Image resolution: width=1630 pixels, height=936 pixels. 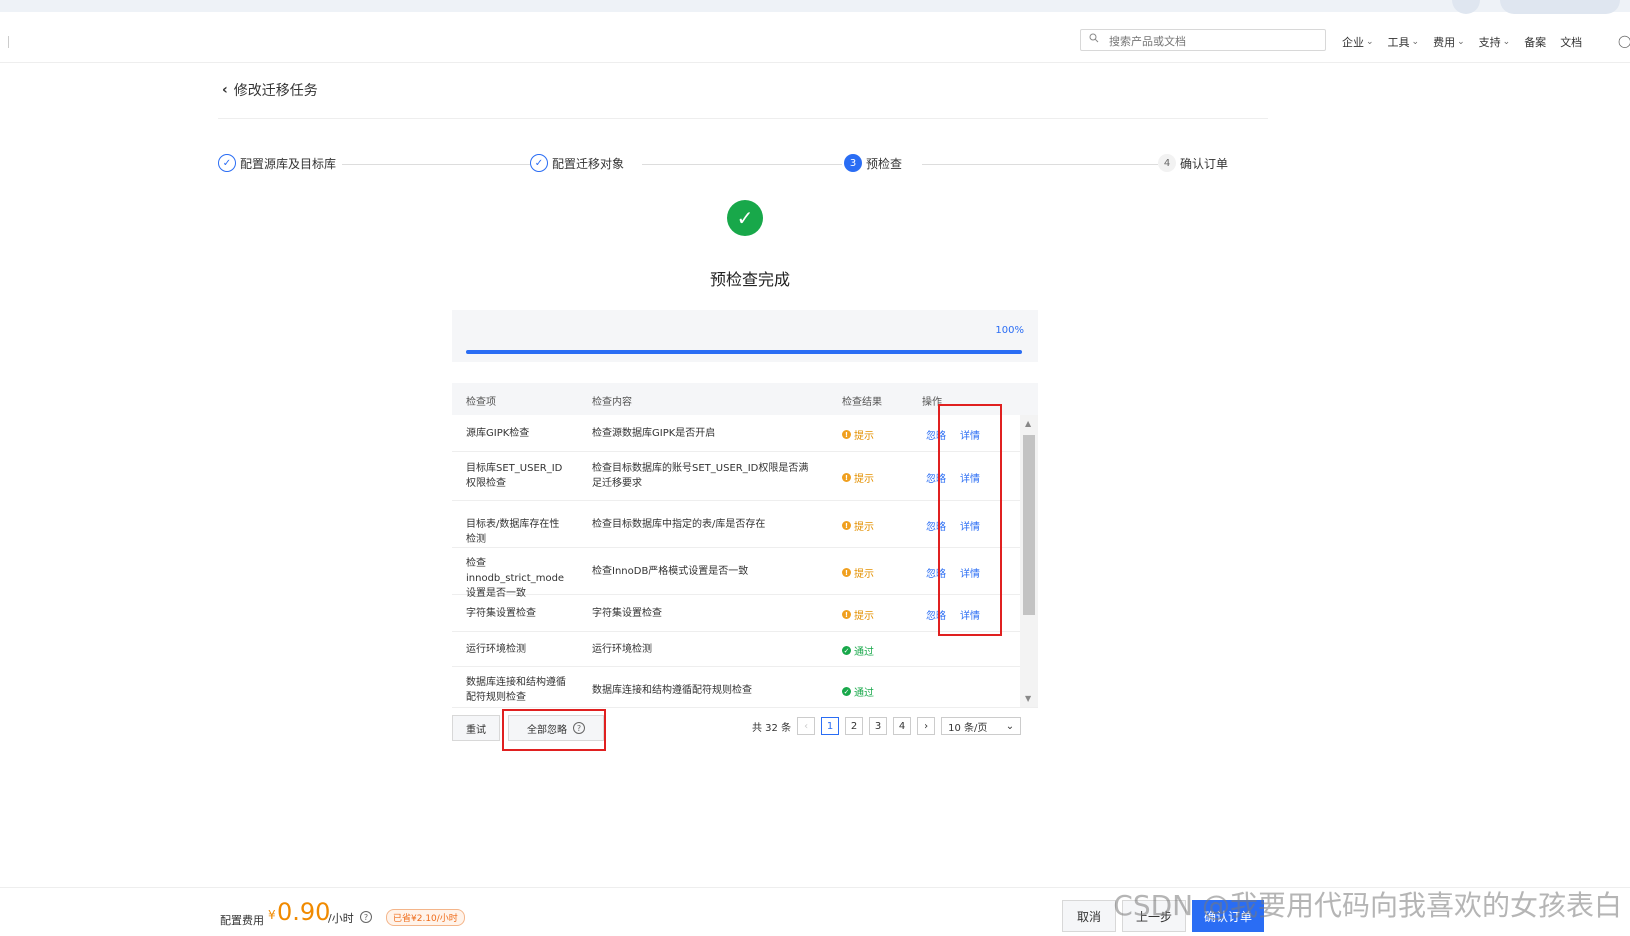 I want to click on step-number: 3, so click(x=853, y=163).